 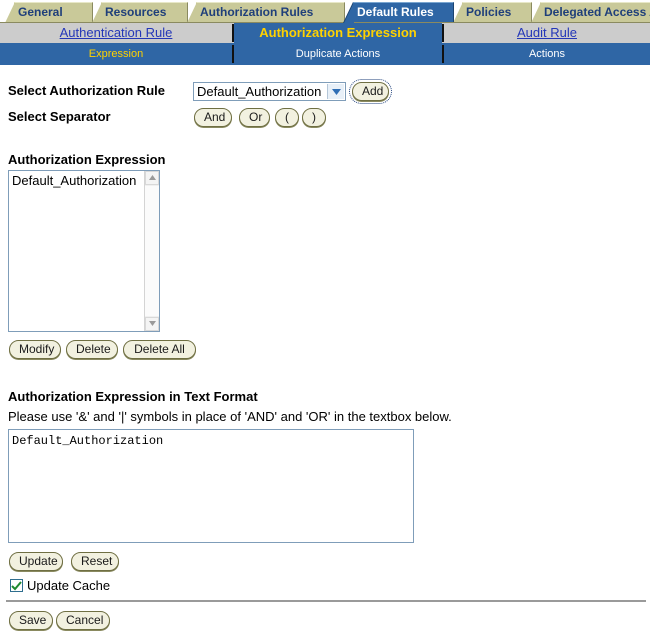 I want to click on tab-default-rules-label: Default Rules, so click(x=395, y=12).